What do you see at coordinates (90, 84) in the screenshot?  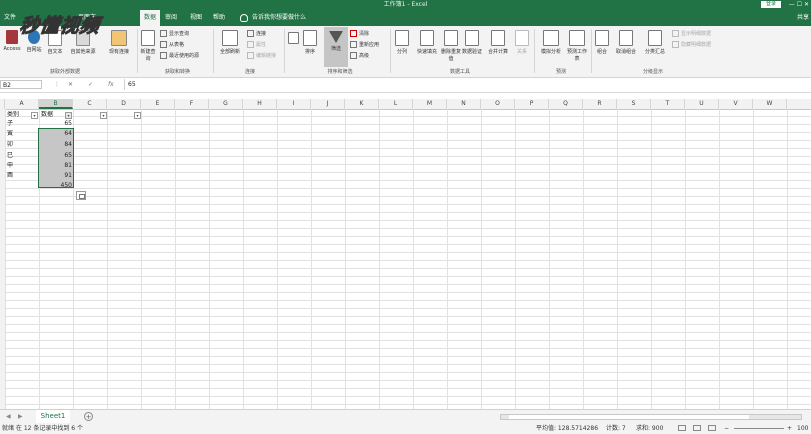 I see `enter-icon: ✓` at bounding box center [90, 84].